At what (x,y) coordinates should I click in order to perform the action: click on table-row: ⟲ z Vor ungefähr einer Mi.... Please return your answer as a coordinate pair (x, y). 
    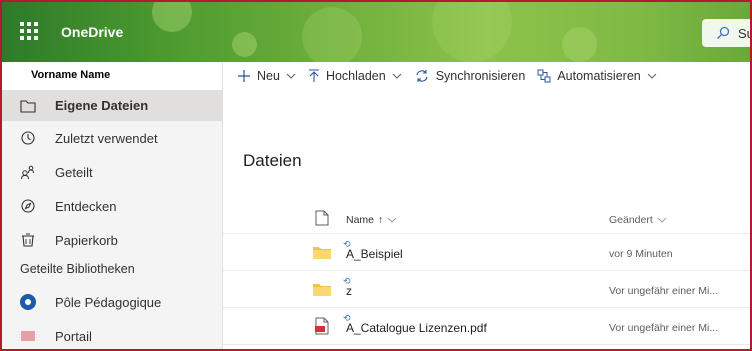
    Looking at the image, I should click on (486, 289).